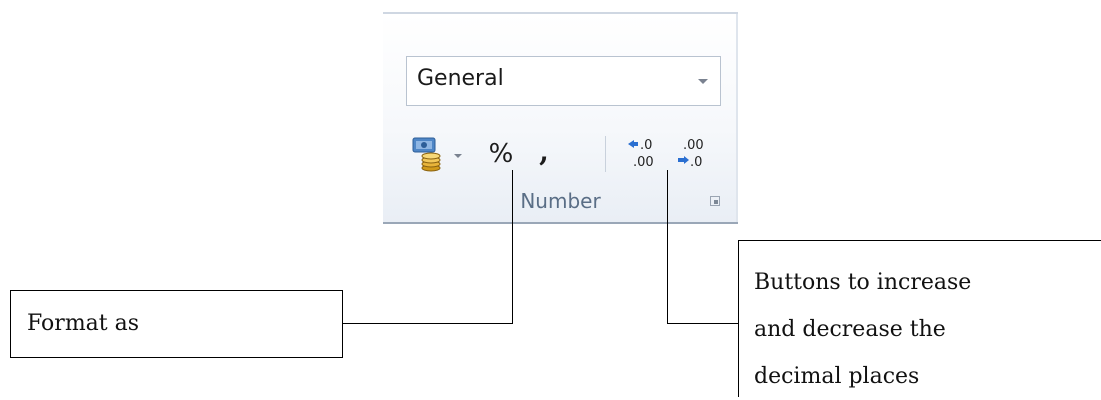 This screenshot has width=1101, height=400. I want to click on format-as-callout: Format as, so click(176, 324).